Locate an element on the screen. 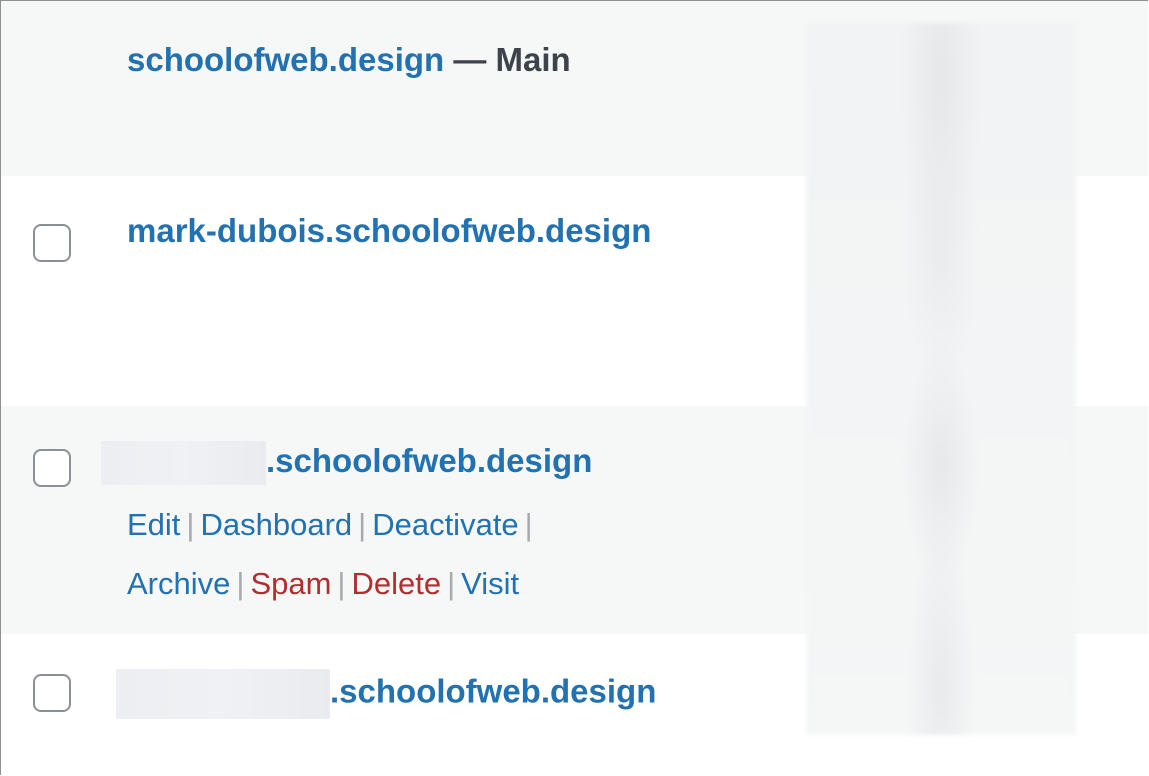 The image size is (1149, 776). delete-action-link: Delete is located at coordinates (396, 583).